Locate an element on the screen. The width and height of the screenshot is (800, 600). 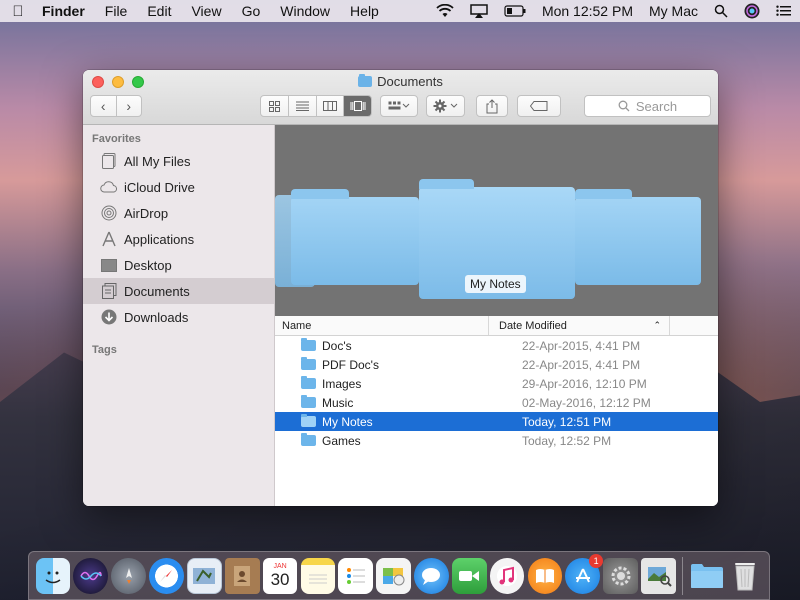
list-item-music: Music 02-May-2016, 12:12 PM is located at coordinates (496, 402).